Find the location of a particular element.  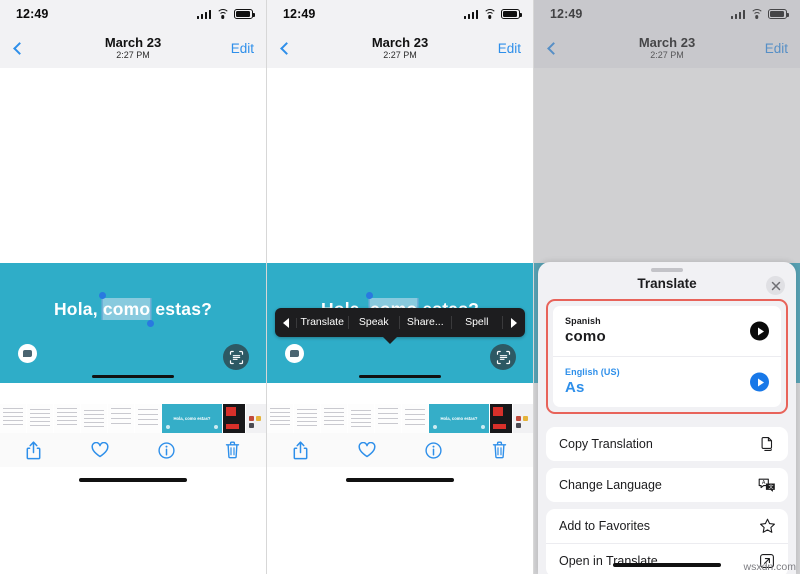

sheet-grabber is located at coordinates (667, 270).